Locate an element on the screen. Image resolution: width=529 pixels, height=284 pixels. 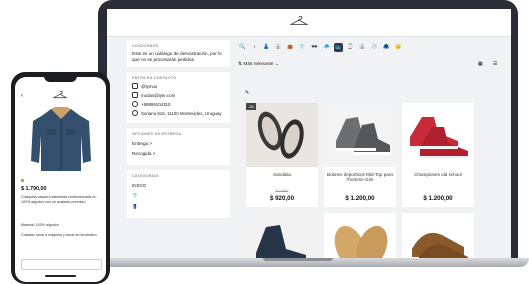
sort-label: Más relevante is located at coordinates (258, 64).